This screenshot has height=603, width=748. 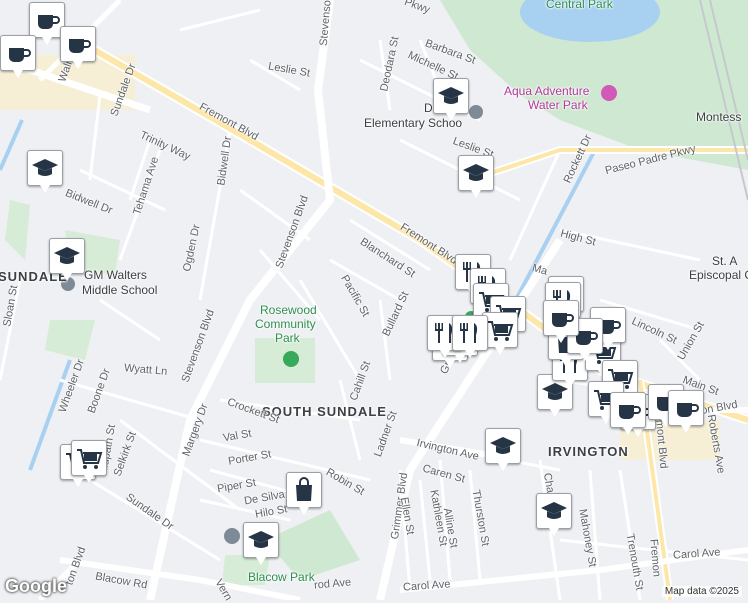 I want to click on park-label-central-park: Central Park, so click(x=579, y=5).